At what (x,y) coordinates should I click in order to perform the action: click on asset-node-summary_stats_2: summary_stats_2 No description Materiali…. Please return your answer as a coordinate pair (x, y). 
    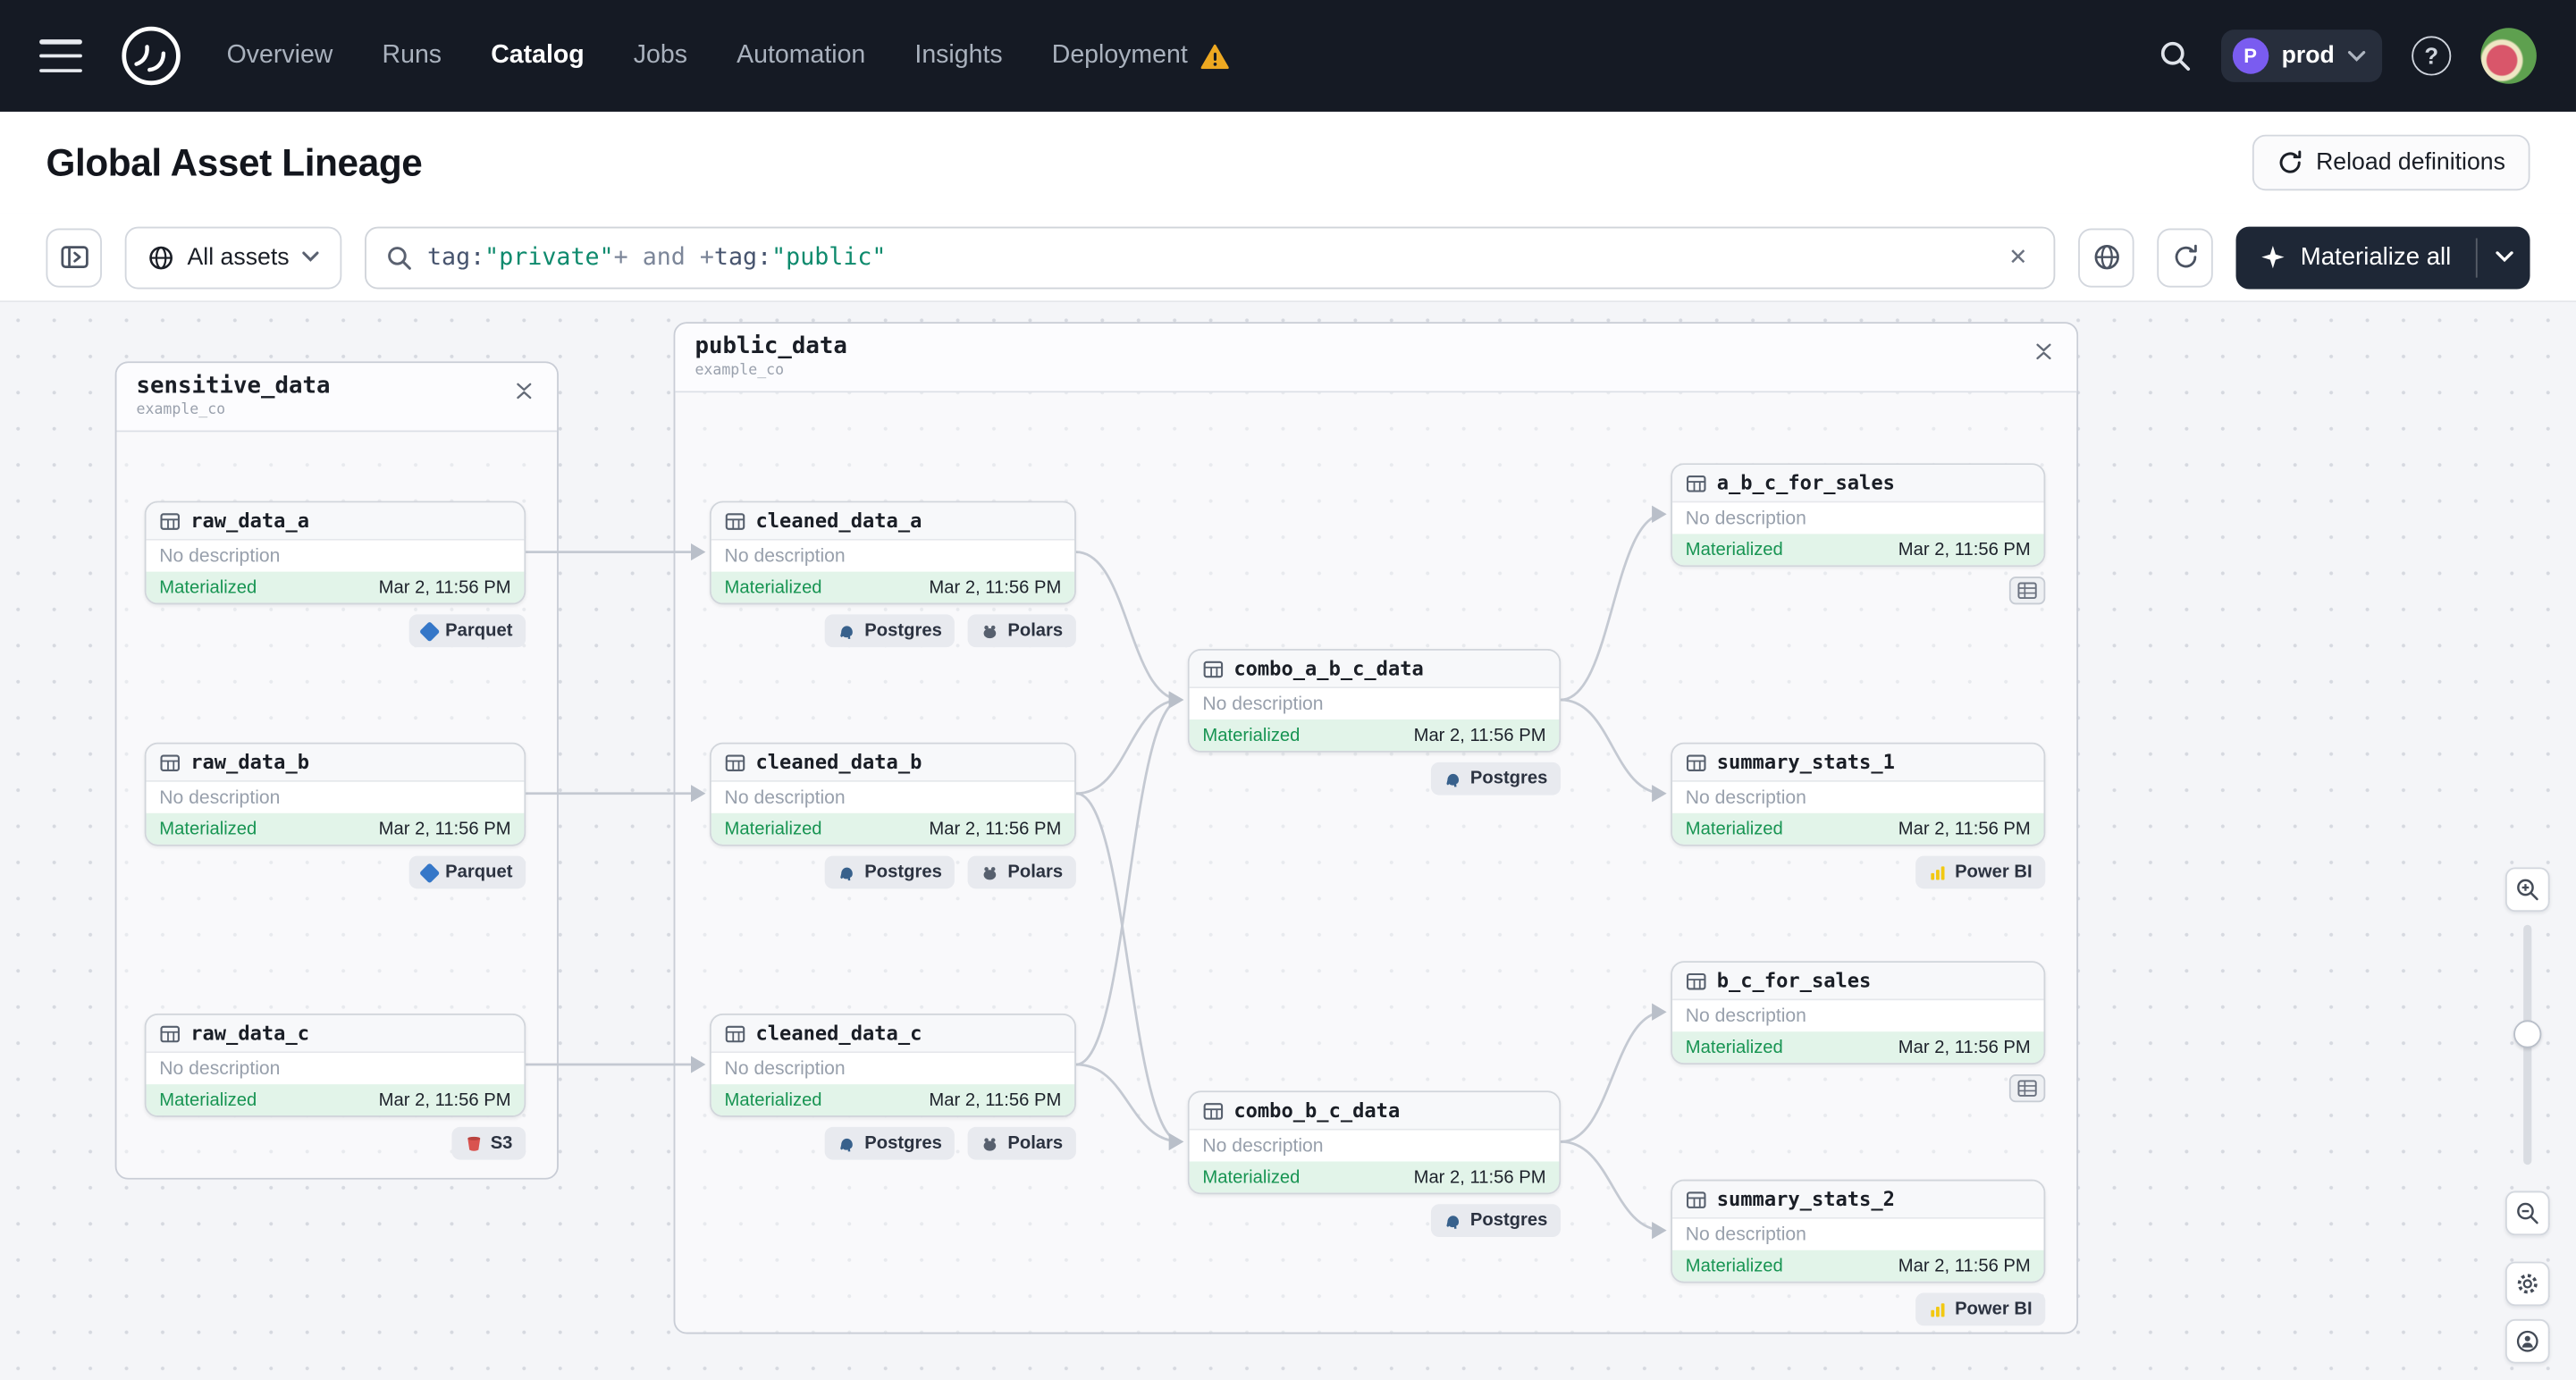
    Looking at the image, I should click on (1859, 1231).